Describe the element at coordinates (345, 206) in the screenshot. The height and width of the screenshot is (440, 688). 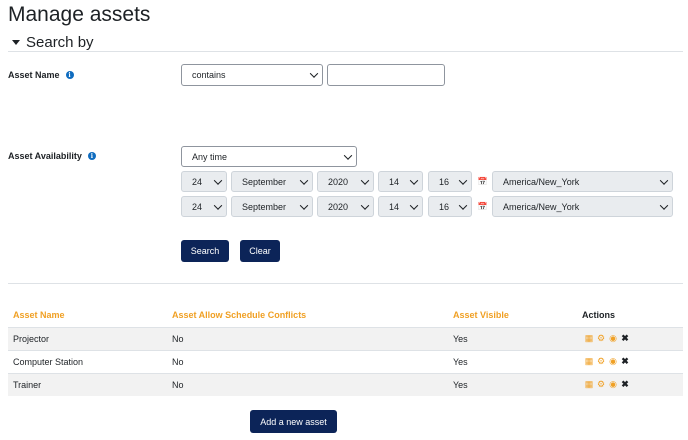
I see `to-year-select: 2020` at that location.